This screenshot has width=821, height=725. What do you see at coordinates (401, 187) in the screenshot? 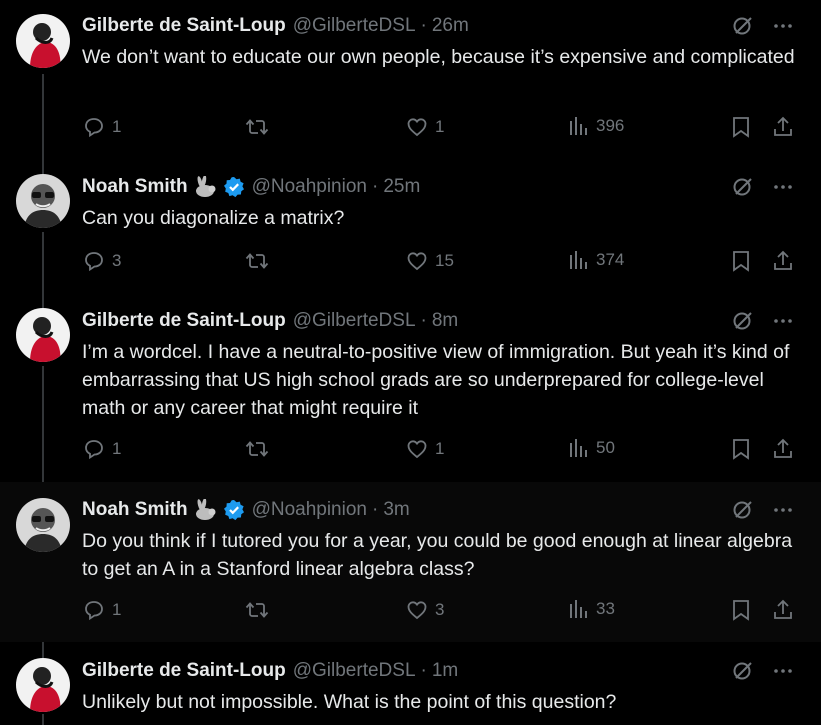
I see `timestamp: 25m` at bounding box center [401, 187].